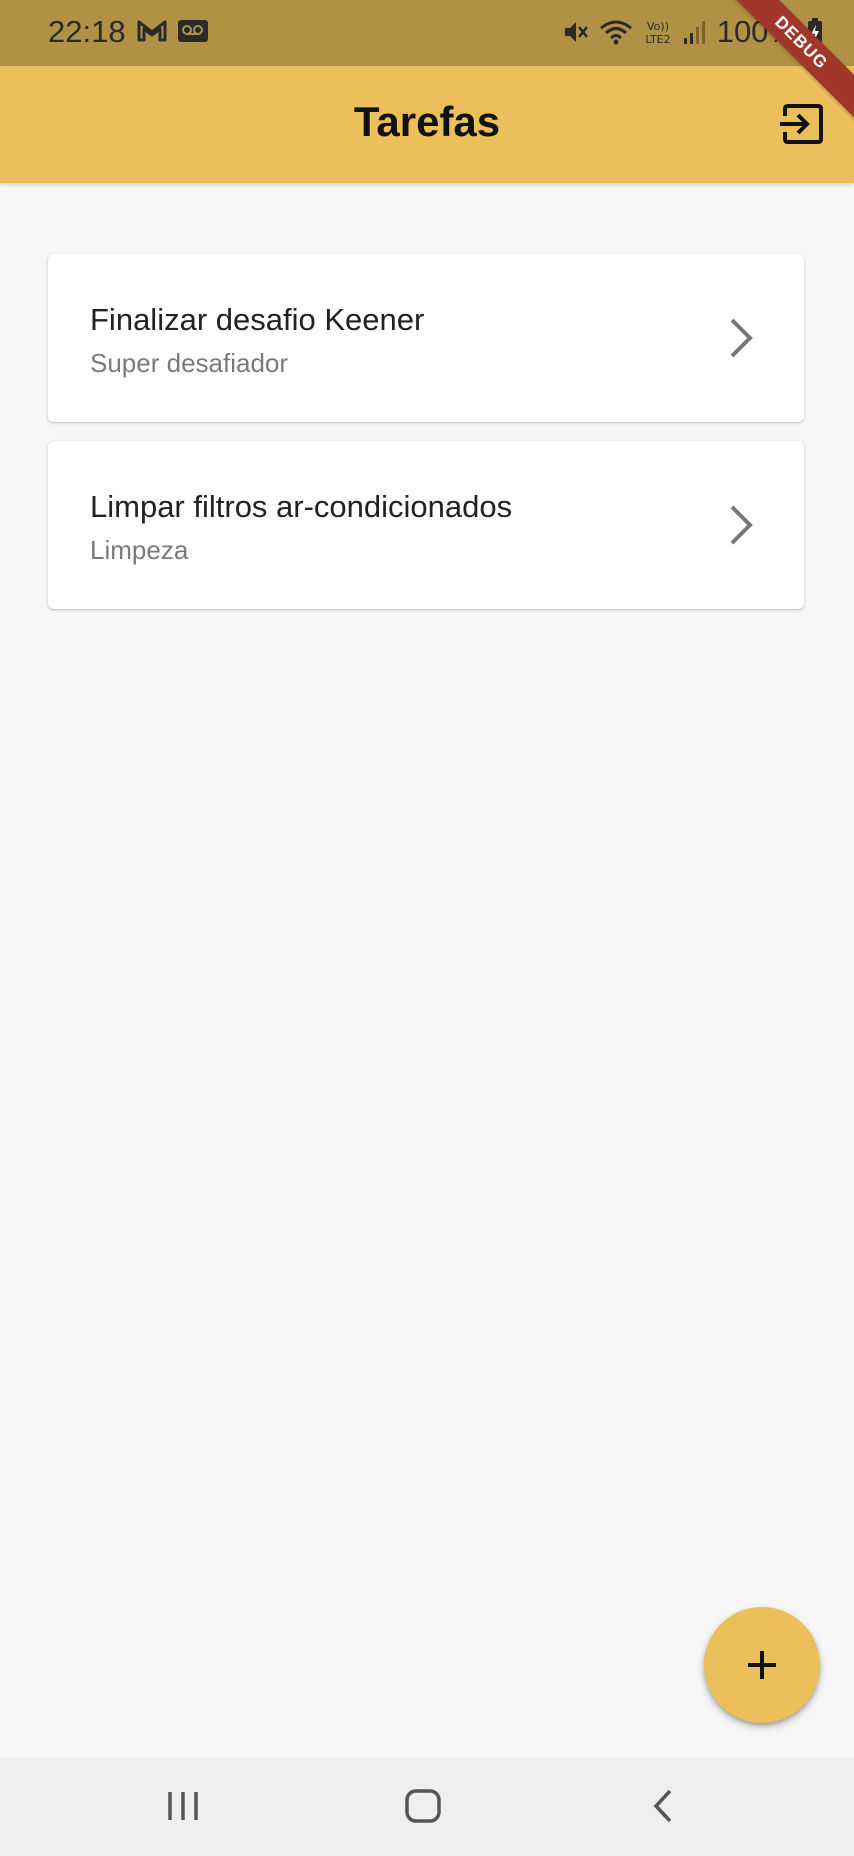 This screenshot has height=1856, width=854. Describe the element at coordinates (193, 33) in the screenshot. I see `voicemail-icon` at that location.